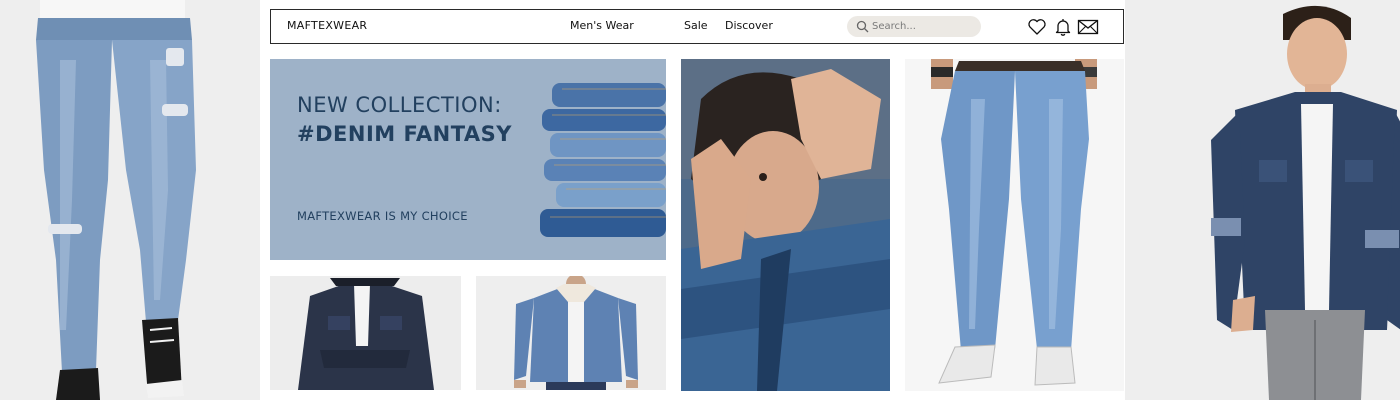 The image size is (1400, 400). Describe the element at coordinates (785, 225) in the screenshot. I see `product-tile-model-denim-shirt` at that location.